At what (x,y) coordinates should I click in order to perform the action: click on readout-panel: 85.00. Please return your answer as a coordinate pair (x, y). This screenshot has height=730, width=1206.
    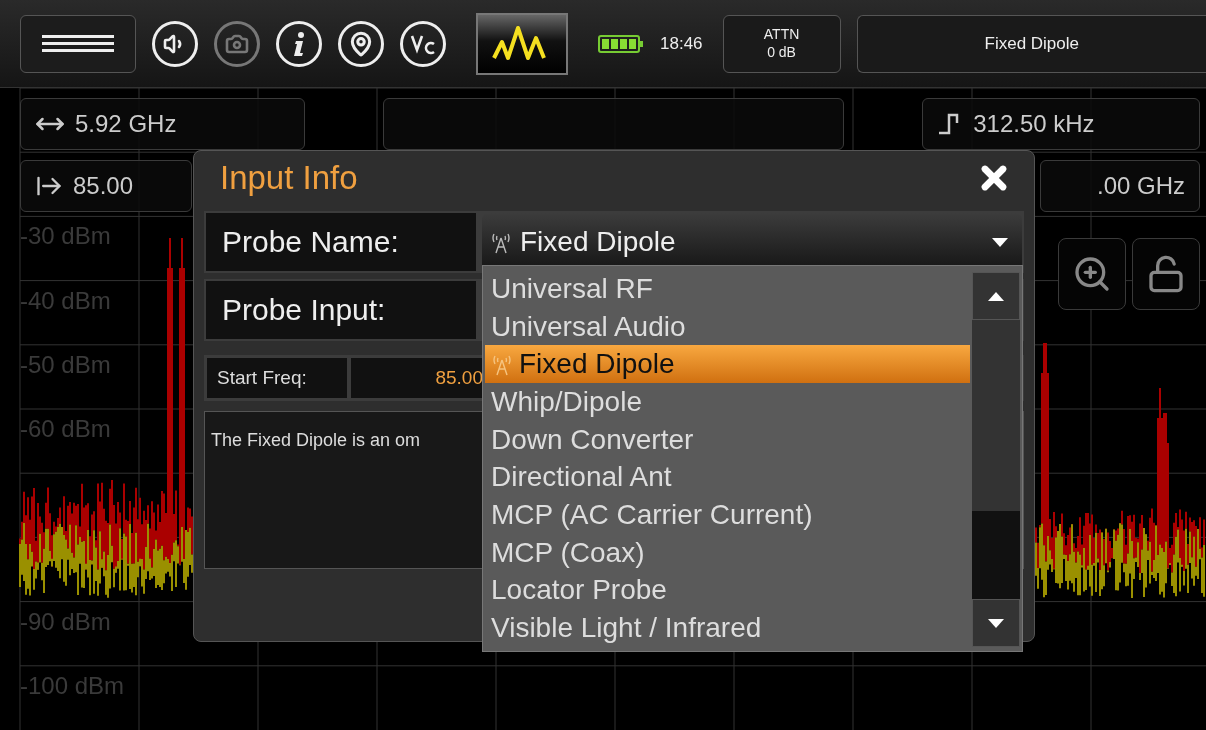
    Looking at the image, I should click on (106, 186).